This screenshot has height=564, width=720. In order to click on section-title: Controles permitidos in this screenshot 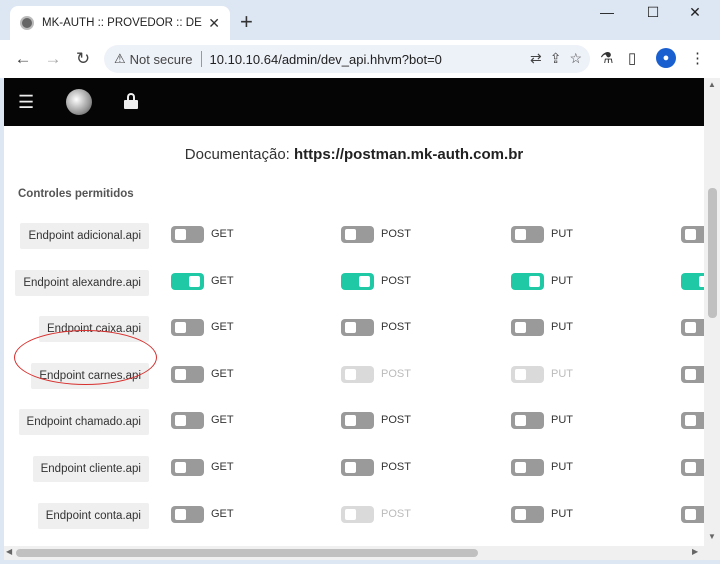, I will do `click(76, 194)`.